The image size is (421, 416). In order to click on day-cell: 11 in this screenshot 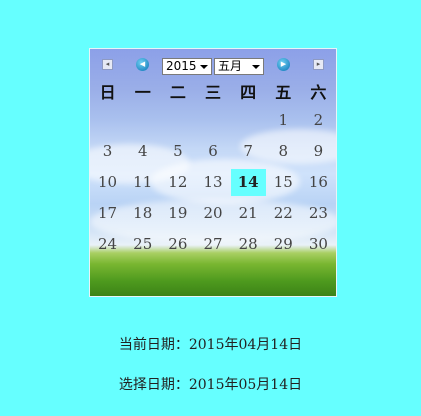, I will do `click(142, 182)`.